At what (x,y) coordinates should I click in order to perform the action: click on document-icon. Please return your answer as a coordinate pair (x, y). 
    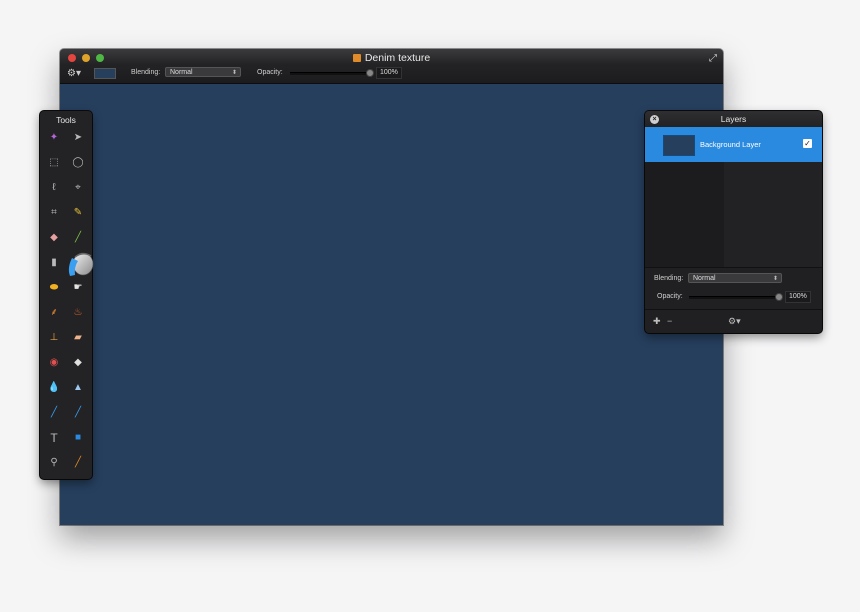
    Looking at the image, I should click on (356, 58).